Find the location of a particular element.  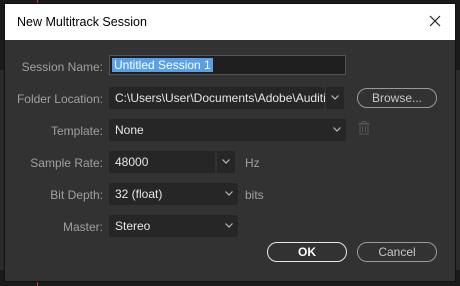

dialog-title: New Multitrack Session is located at coordinates (82, 22).